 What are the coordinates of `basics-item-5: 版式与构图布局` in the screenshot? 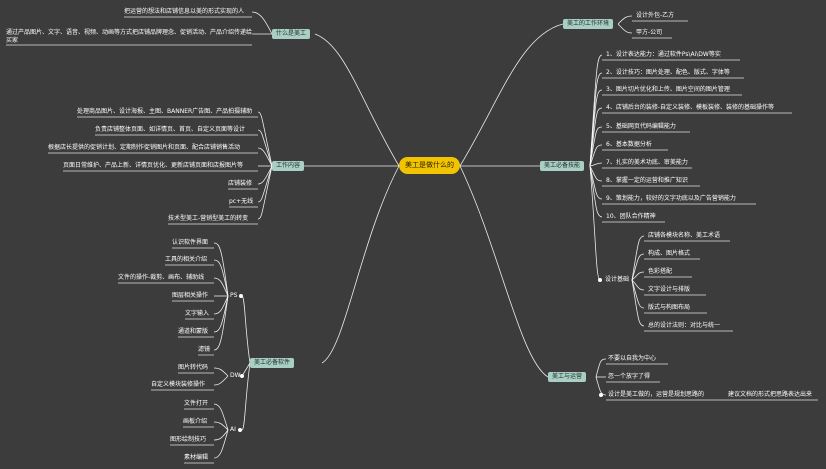 It's located at (669, 307).